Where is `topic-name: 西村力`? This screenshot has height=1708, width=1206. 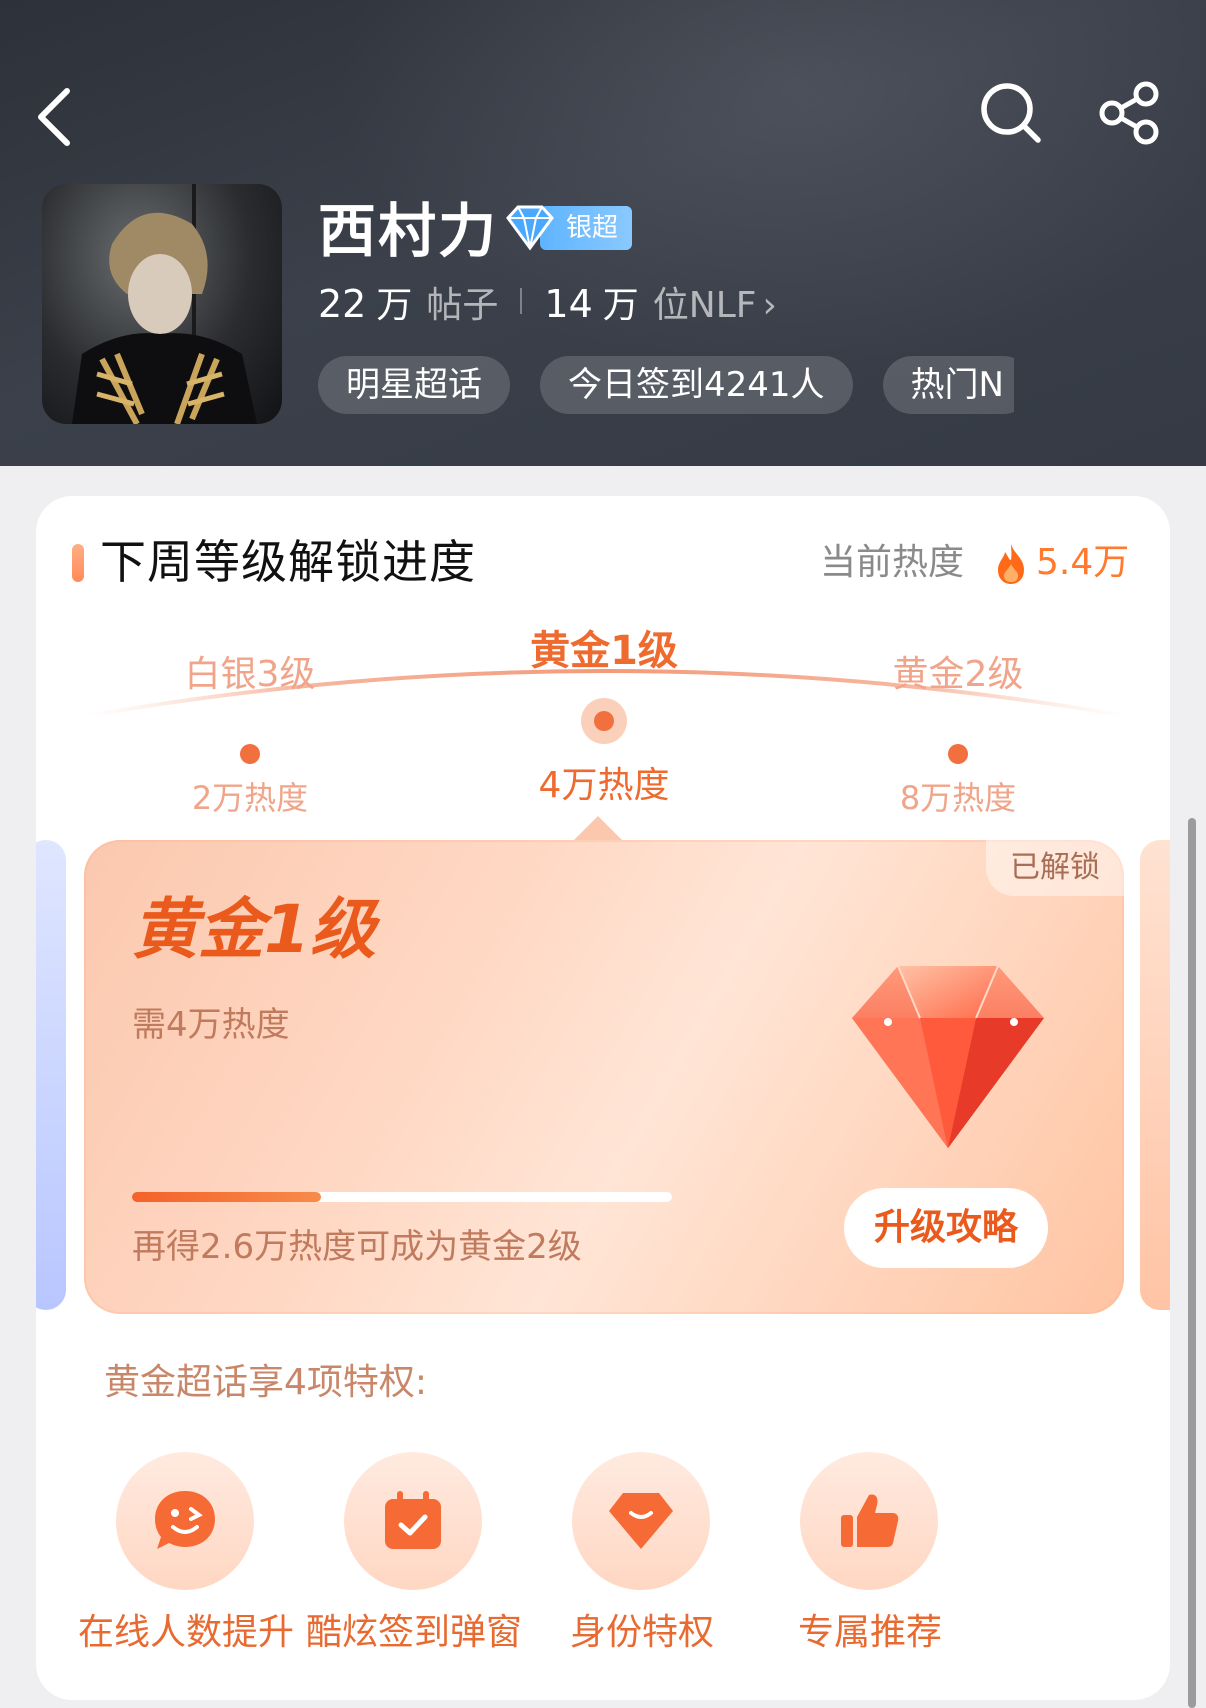
topic-name: 西村力 is located at coordinates (408, 231).